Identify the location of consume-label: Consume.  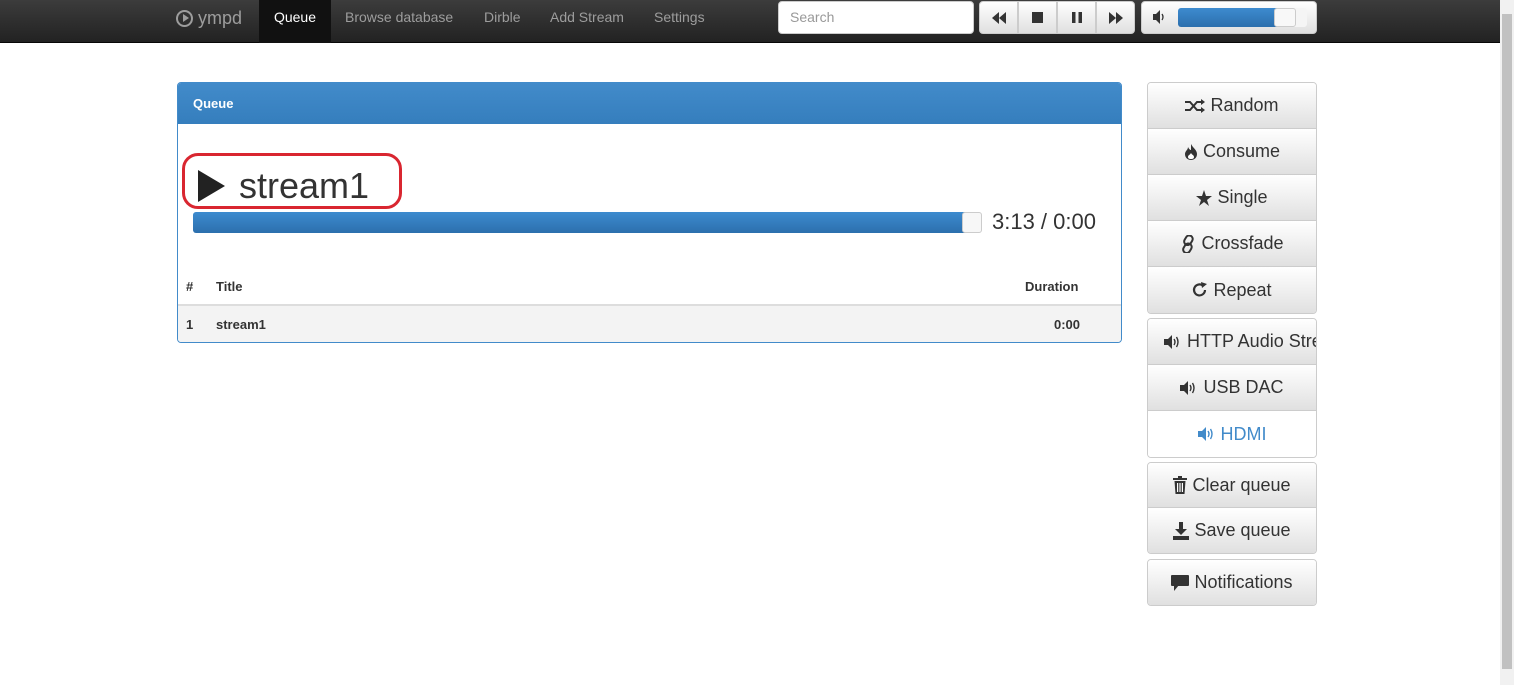
(1241, 151).